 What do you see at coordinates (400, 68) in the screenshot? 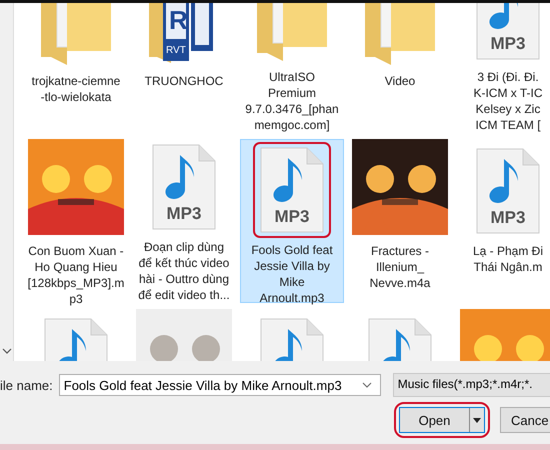
I see `file-tile: Video` at bounding box center [400, 68].